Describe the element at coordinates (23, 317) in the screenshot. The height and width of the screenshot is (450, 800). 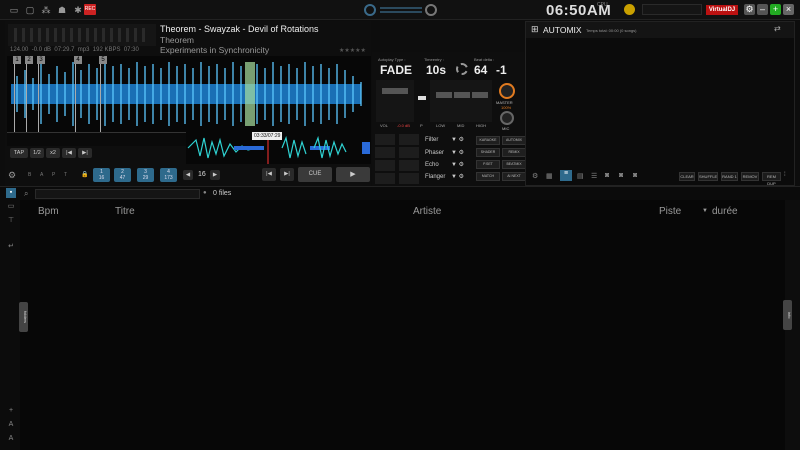
I see `left-folders-tab: folders` at that location.